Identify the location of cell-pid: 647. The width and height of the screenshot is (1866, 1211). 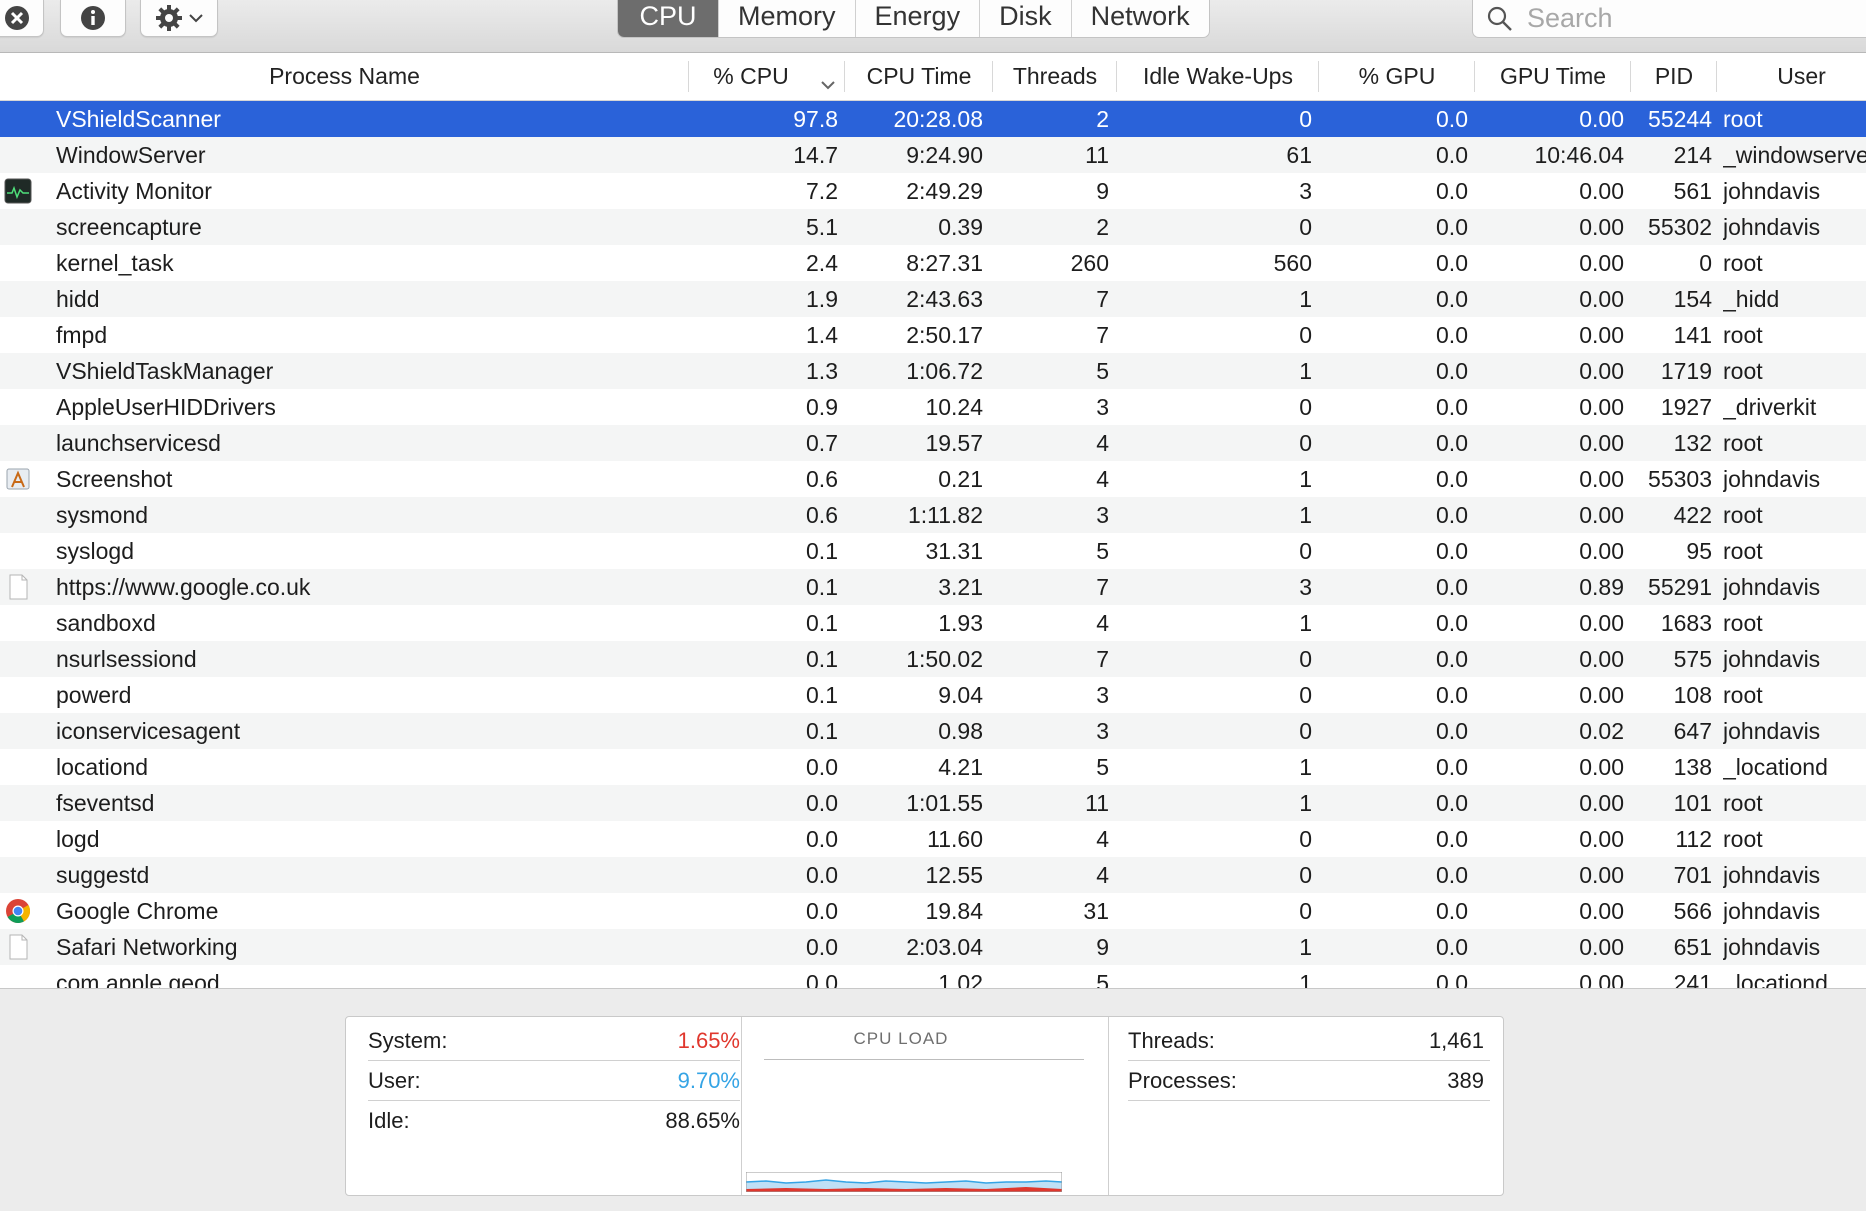
(1692, 731).